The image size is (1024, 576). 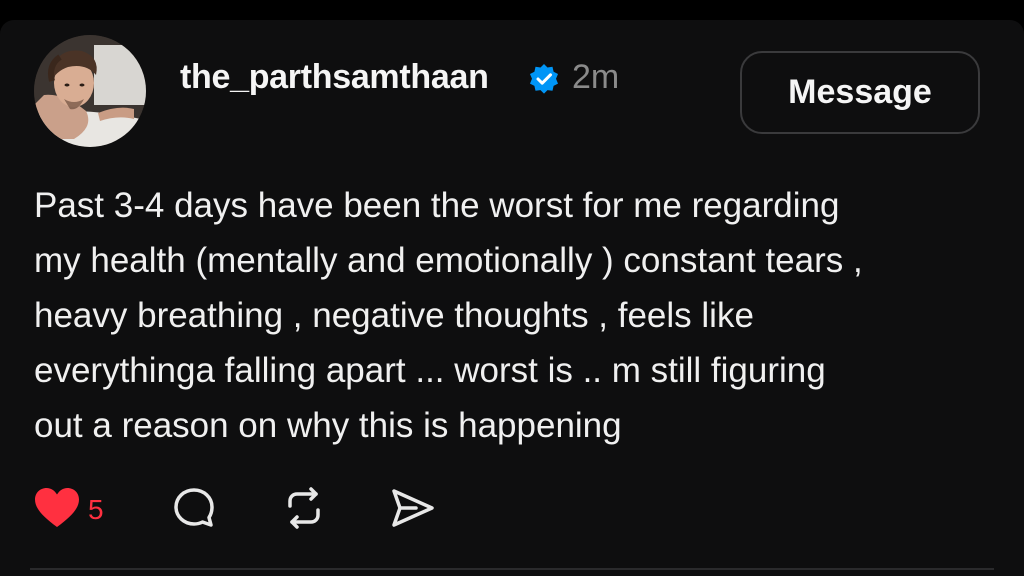 I want to click on share-icon, so click(x=413, y=510).